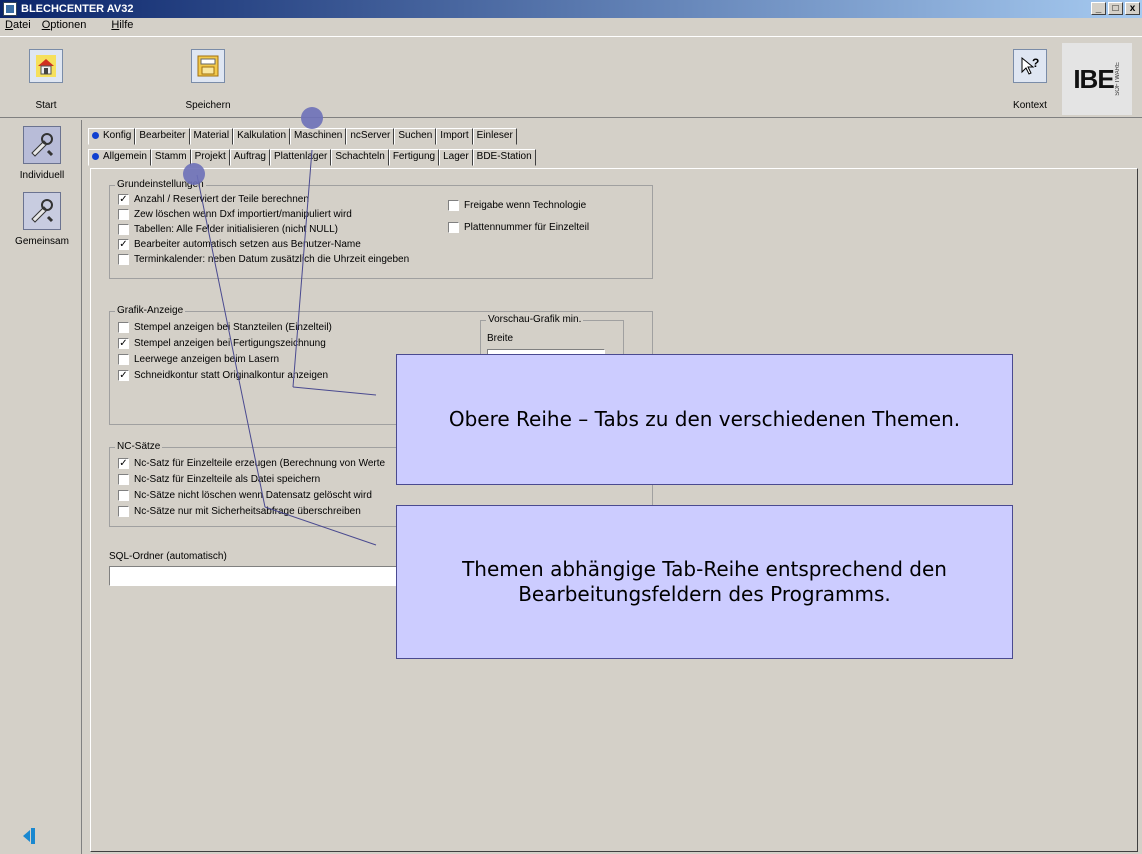 This screenshot has height=854, width=1142. What do you see at coordinates (208, 66) in the screenshot?
I see `save-icon` at bounding box center [208, 66].